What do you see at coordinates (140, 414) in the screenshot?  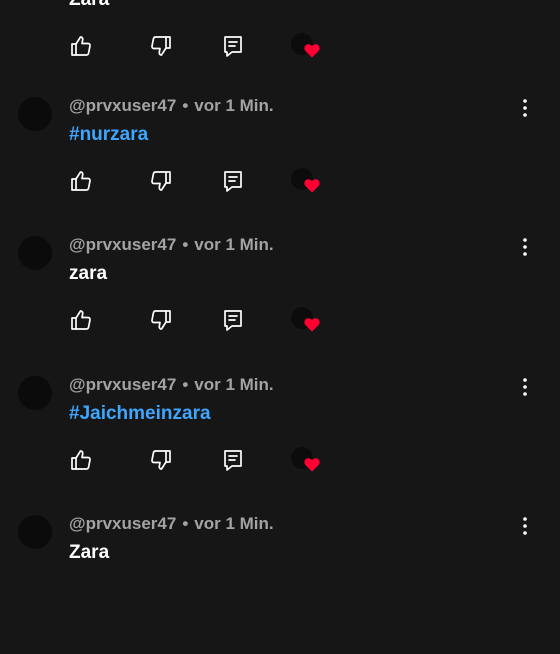 I see `comment-text: #Jaichmeinzara` at bounding box center [140, 414].